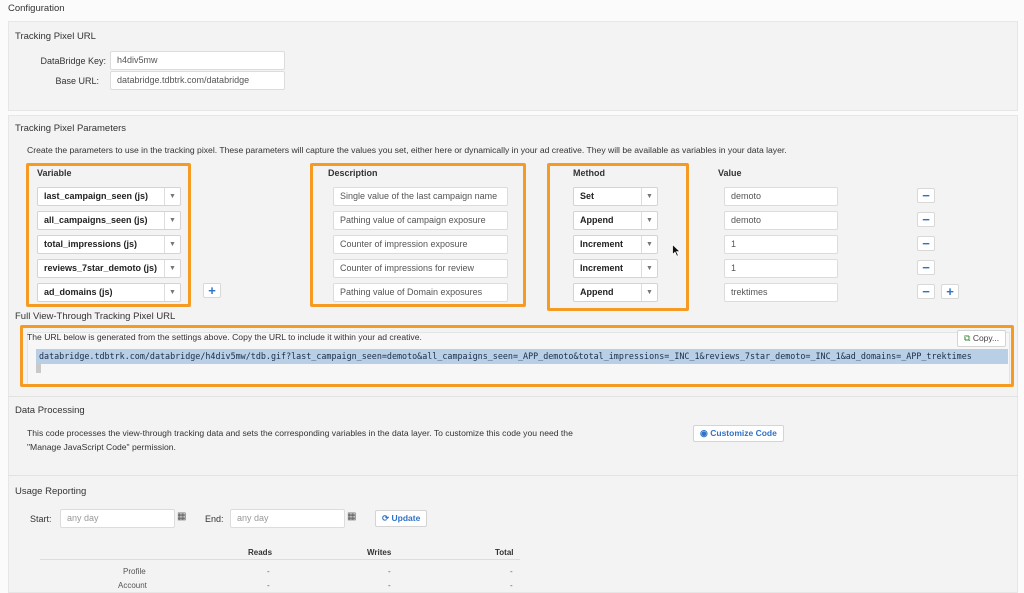 This screenshot has width=1024, height=593. Describe the element at coordinates (55, 36) in the screenshot. I see `tracking-pixel-url-heading: Tracking Pixel URL` at that location.